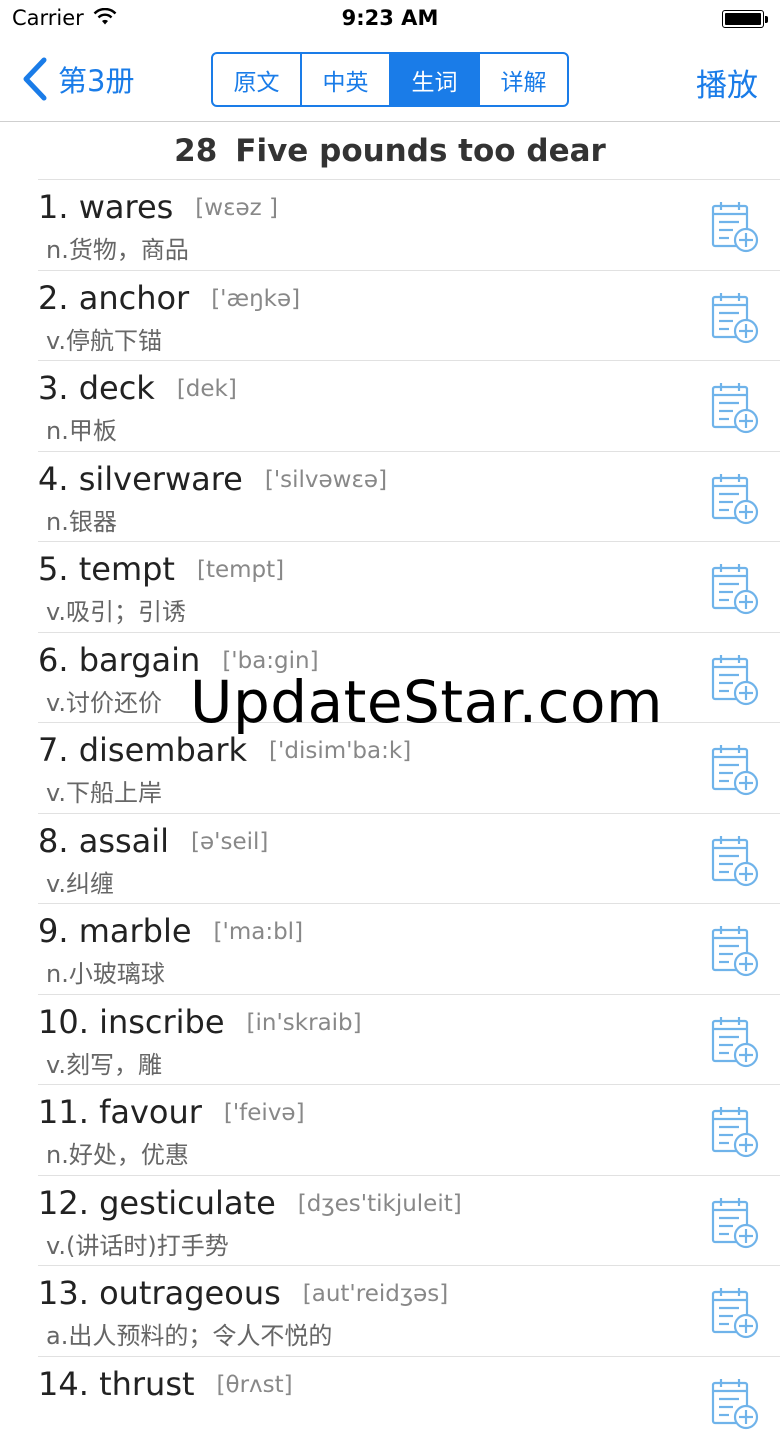 The image size is (780, 1446). Describe the element at coordinates (53, 660) in the screenshot. I see `word-index: 6.` at that location.